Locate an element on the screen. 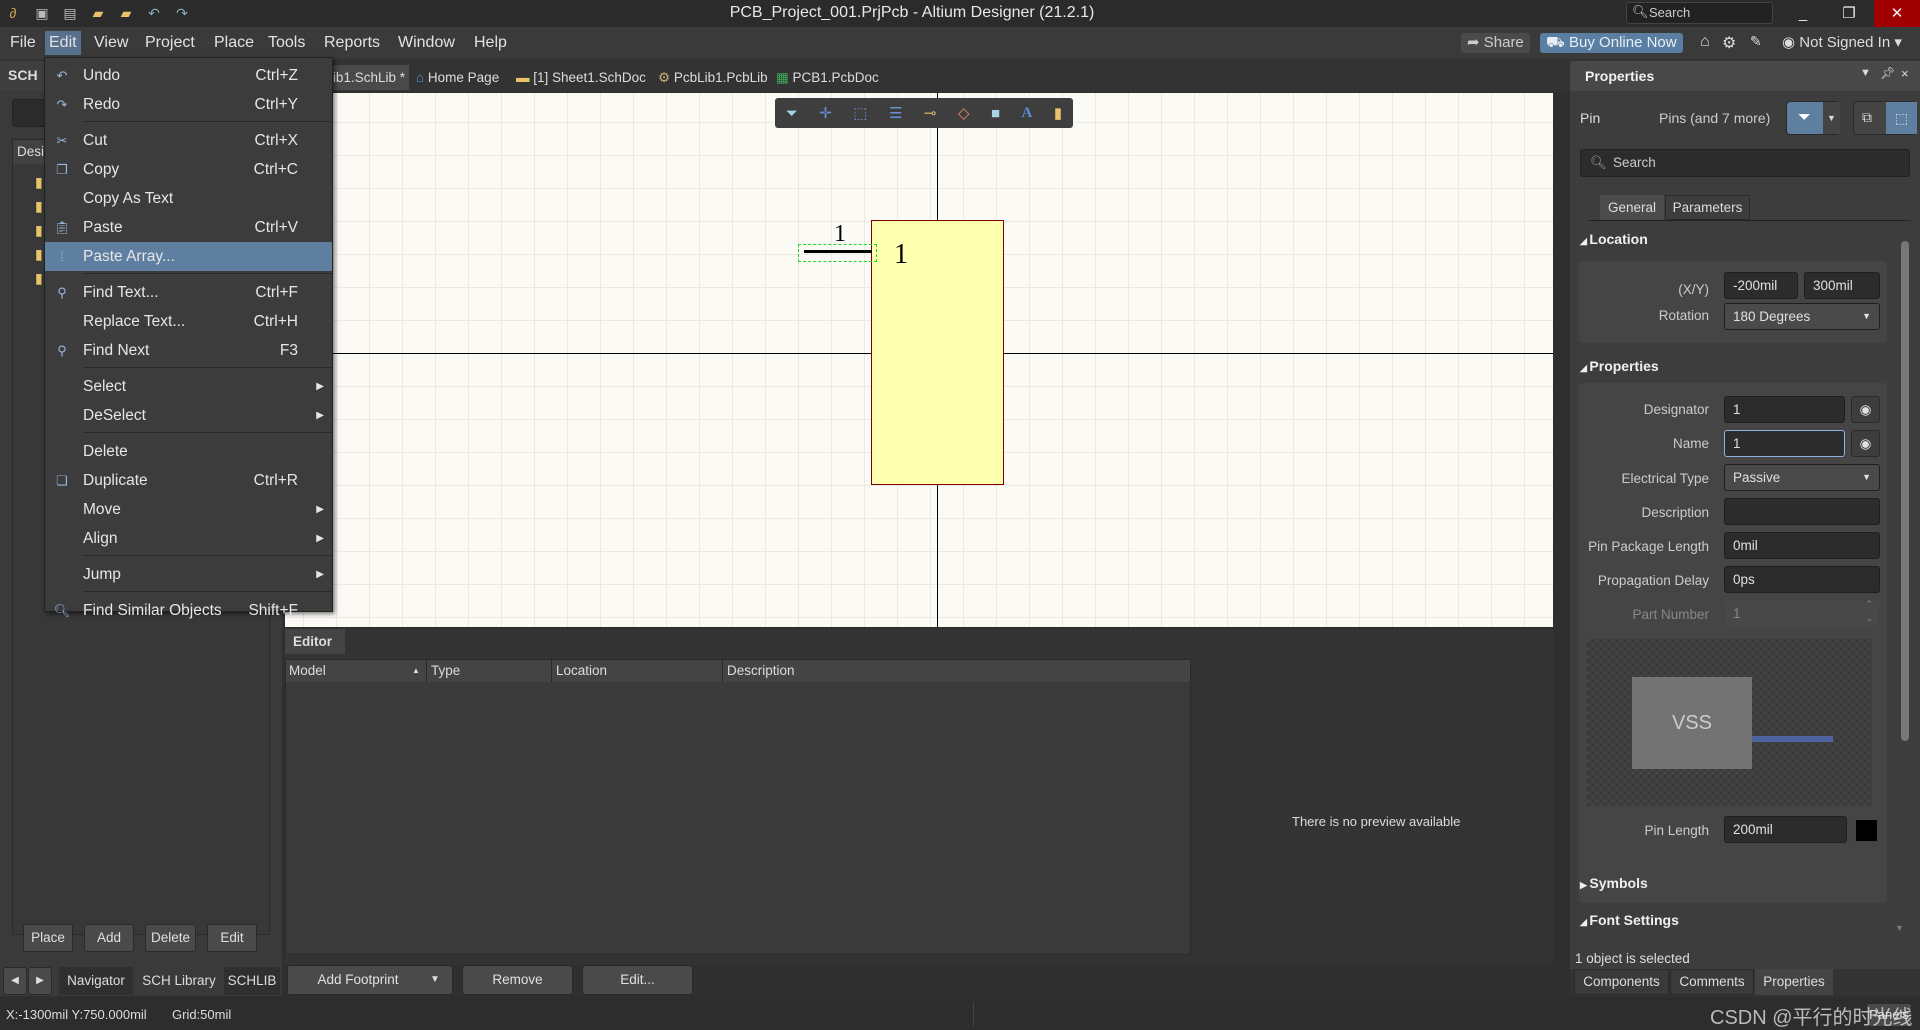  place-button: Place is located at coordinates (48, 938).